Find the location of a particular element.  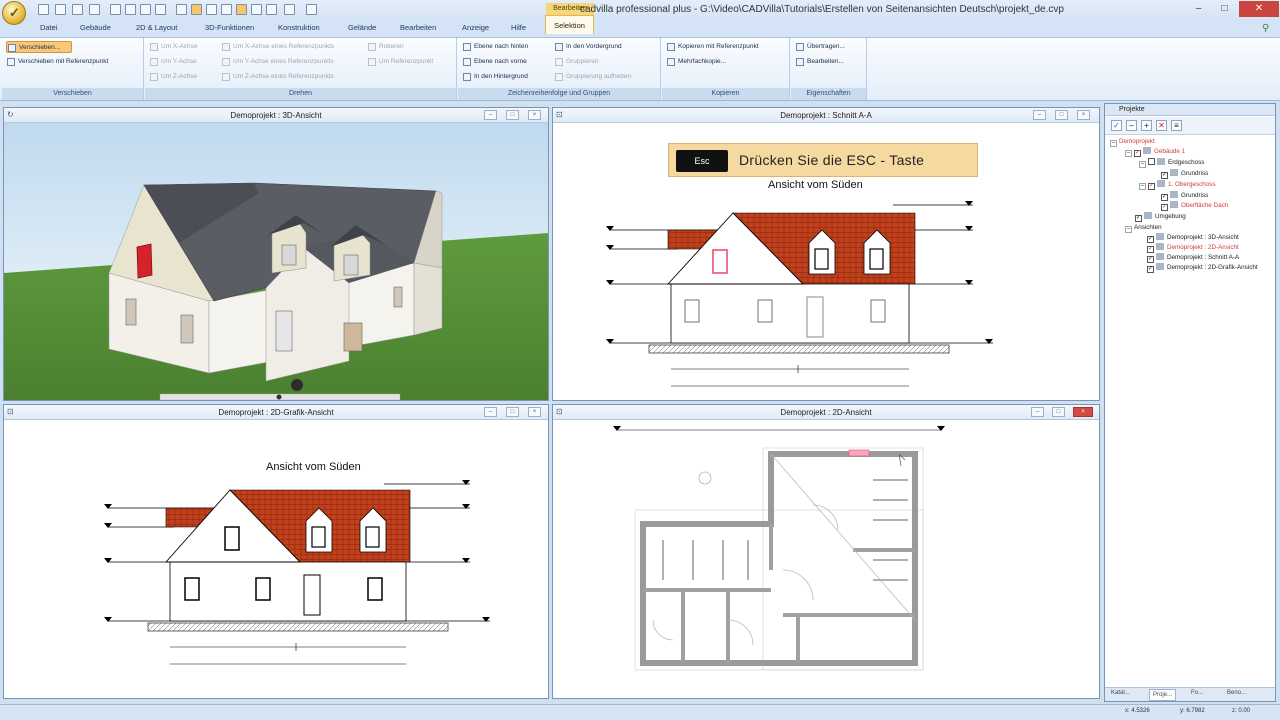

hand-icon is located at coordinates (271, 9).